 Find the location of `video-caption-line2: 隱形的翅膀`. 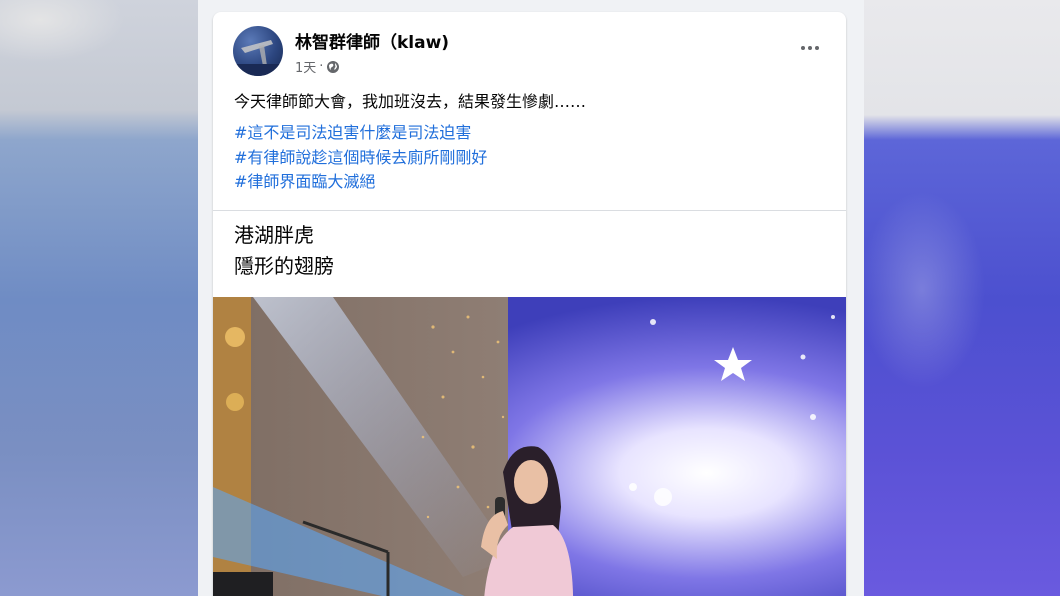

video-caption-line2: 隱形的翅膀 is located at coordinates (284, 266).